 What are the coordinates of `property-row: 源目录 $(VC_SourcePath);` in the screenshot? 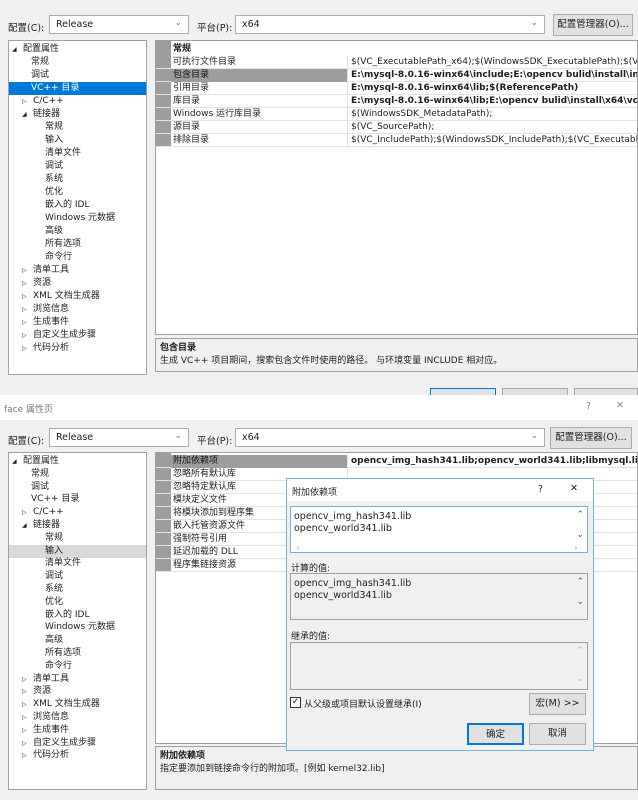 It's located at (396, 127).